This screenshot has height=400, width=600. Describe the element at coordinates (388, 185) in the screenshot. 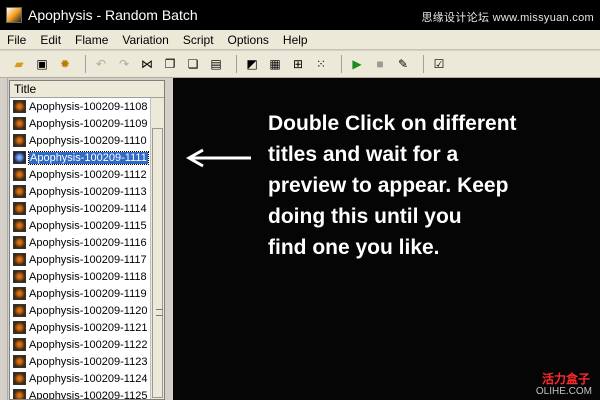

I see `caption-line: preview to appear. Keep` at that location.